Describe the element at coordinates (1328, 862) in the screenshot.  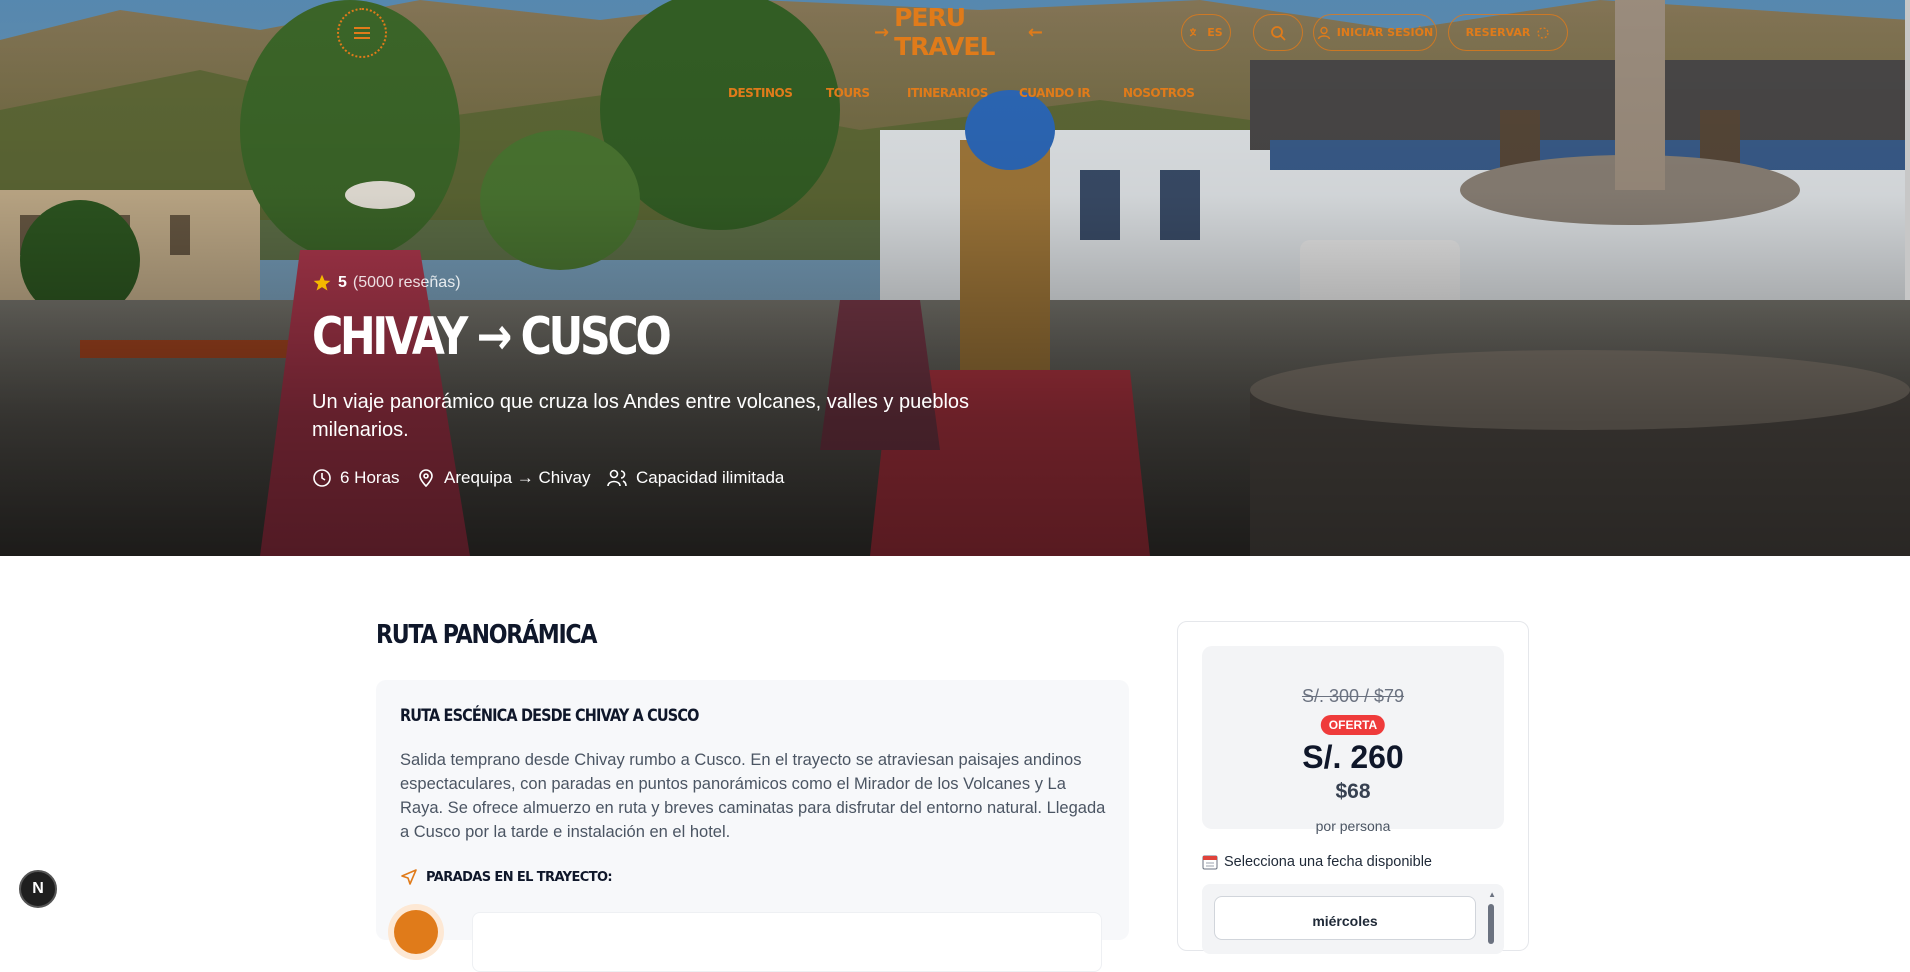
I see `date-label-text: Selecciona una fecha disponible` at that location.